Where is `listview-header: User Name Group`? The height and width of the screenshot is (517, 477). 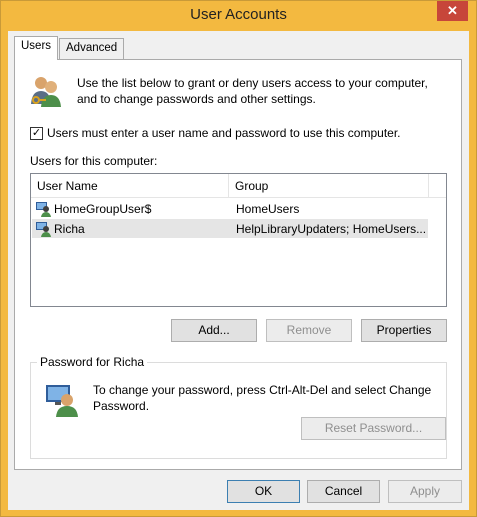
listview-header: User Name Group is located at coordinates (238, 186).